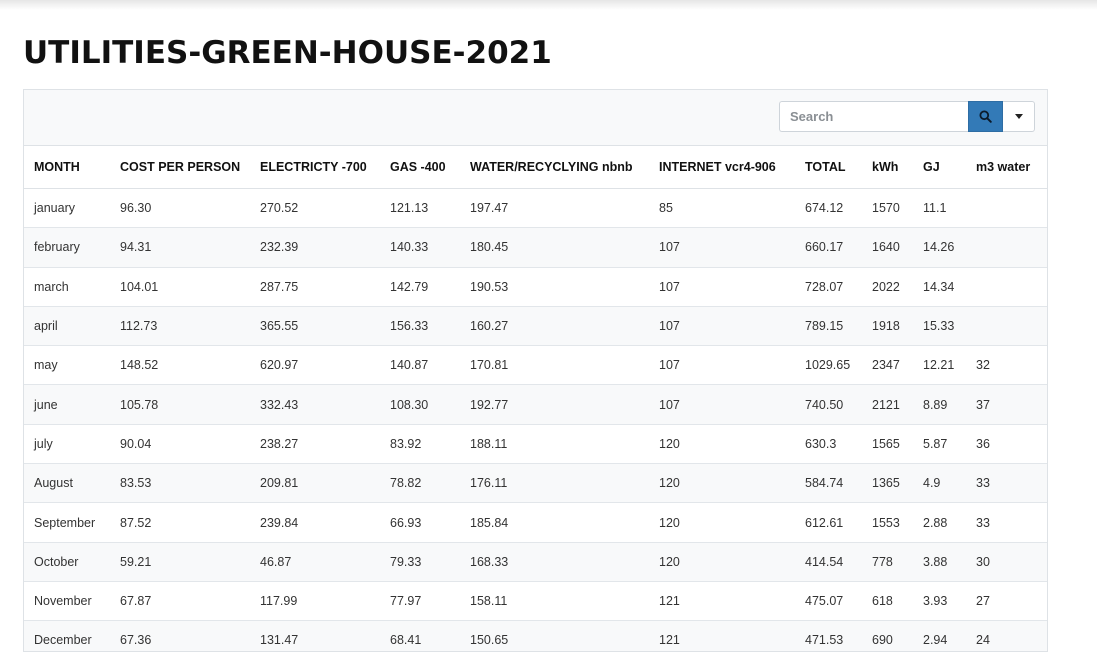 The image size is (1097, 655). I want to click on column-header: GAS -400, so click(420, 167).